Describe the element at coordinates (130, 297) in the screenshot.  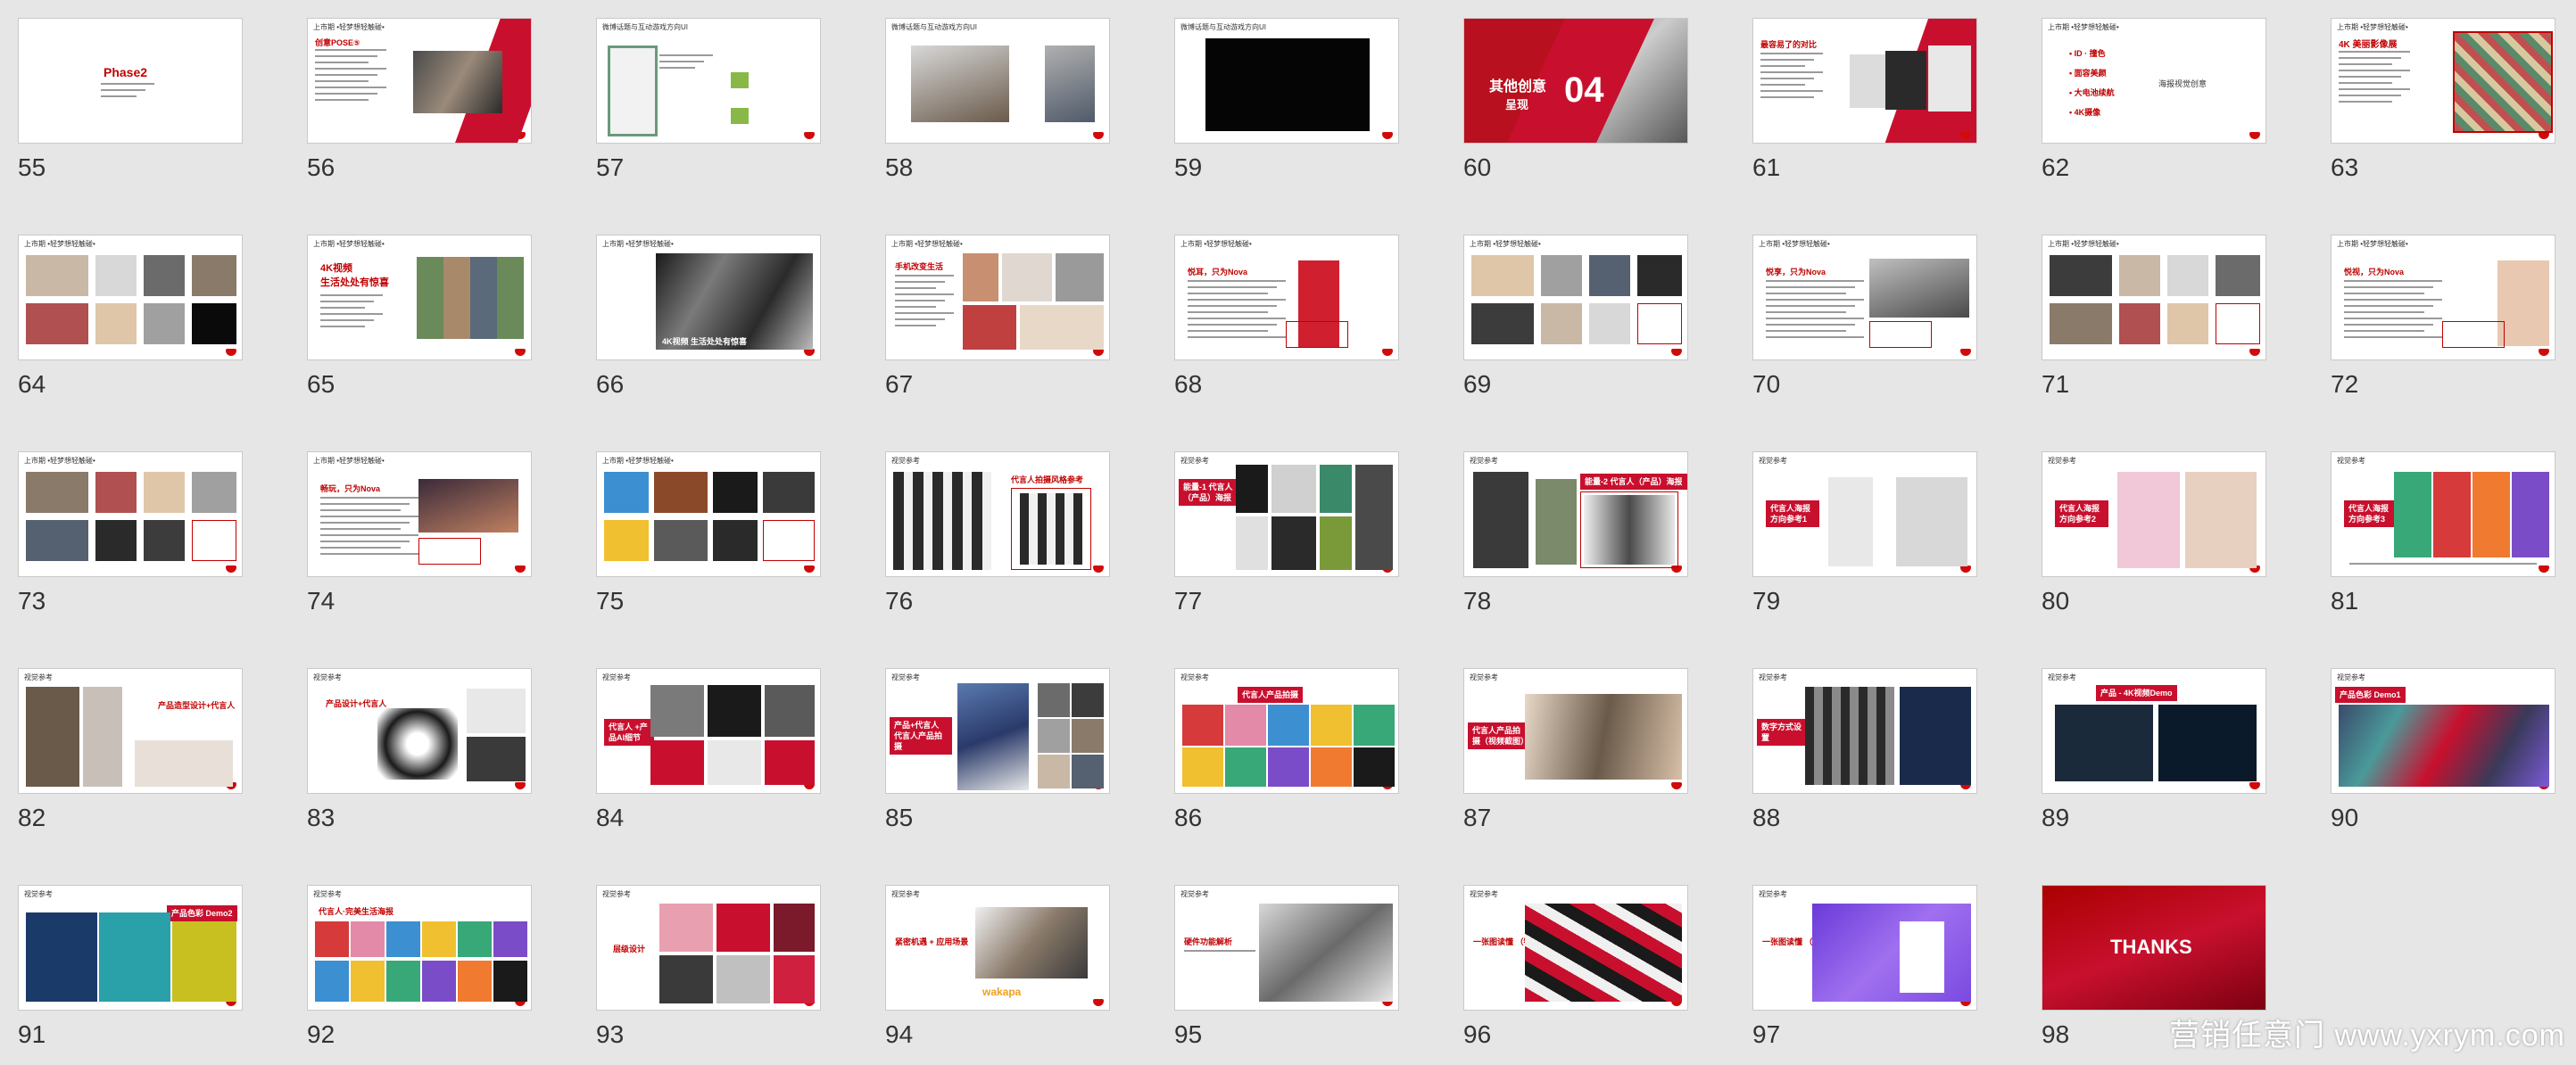
I see `slide-thumbnail-64: 上市期 •轻梦想轻触碰•` at that location.